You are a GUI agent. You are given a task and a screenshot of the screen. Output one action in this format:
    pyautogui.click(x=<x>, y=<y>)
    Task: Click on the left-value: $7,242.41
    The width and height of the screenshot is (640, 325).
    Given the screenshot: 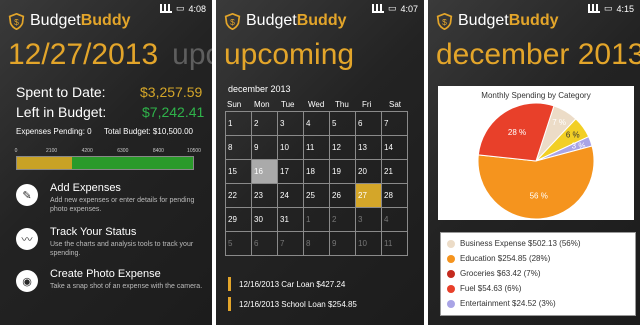 What is the action you would take?
    pyautogui.click(x=173, y=112)
    